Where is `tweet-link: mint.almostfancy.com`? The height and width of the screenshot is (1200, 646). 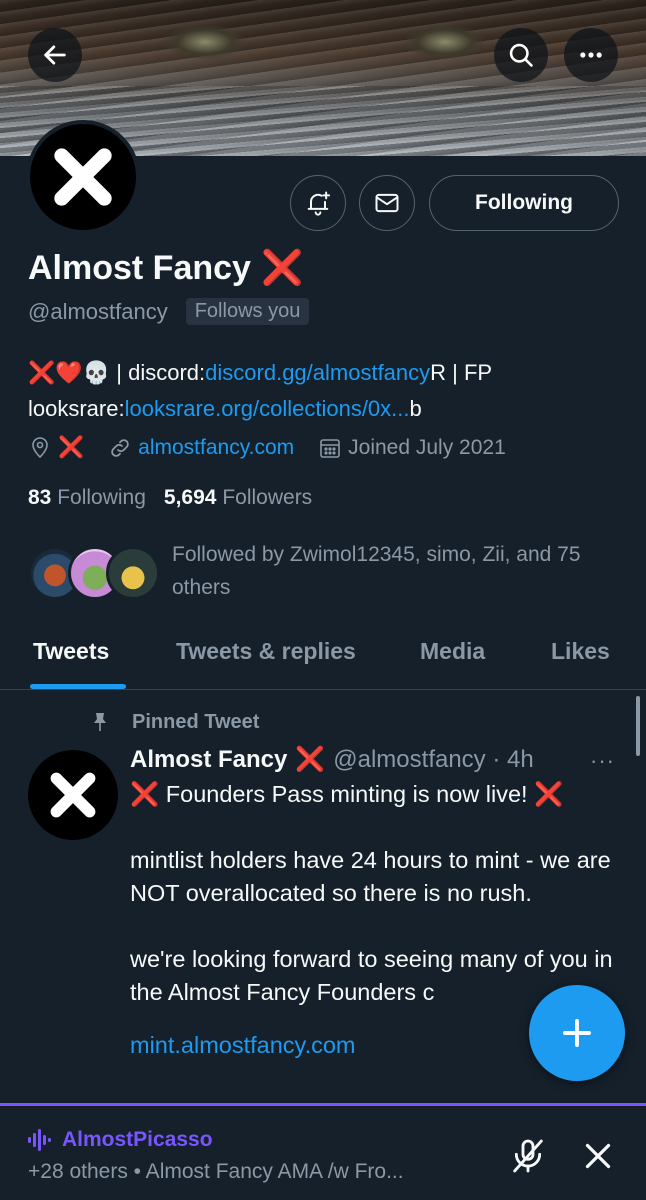
tweet-link: mint.almostfancy.com is located at coordinates (243, 1045).